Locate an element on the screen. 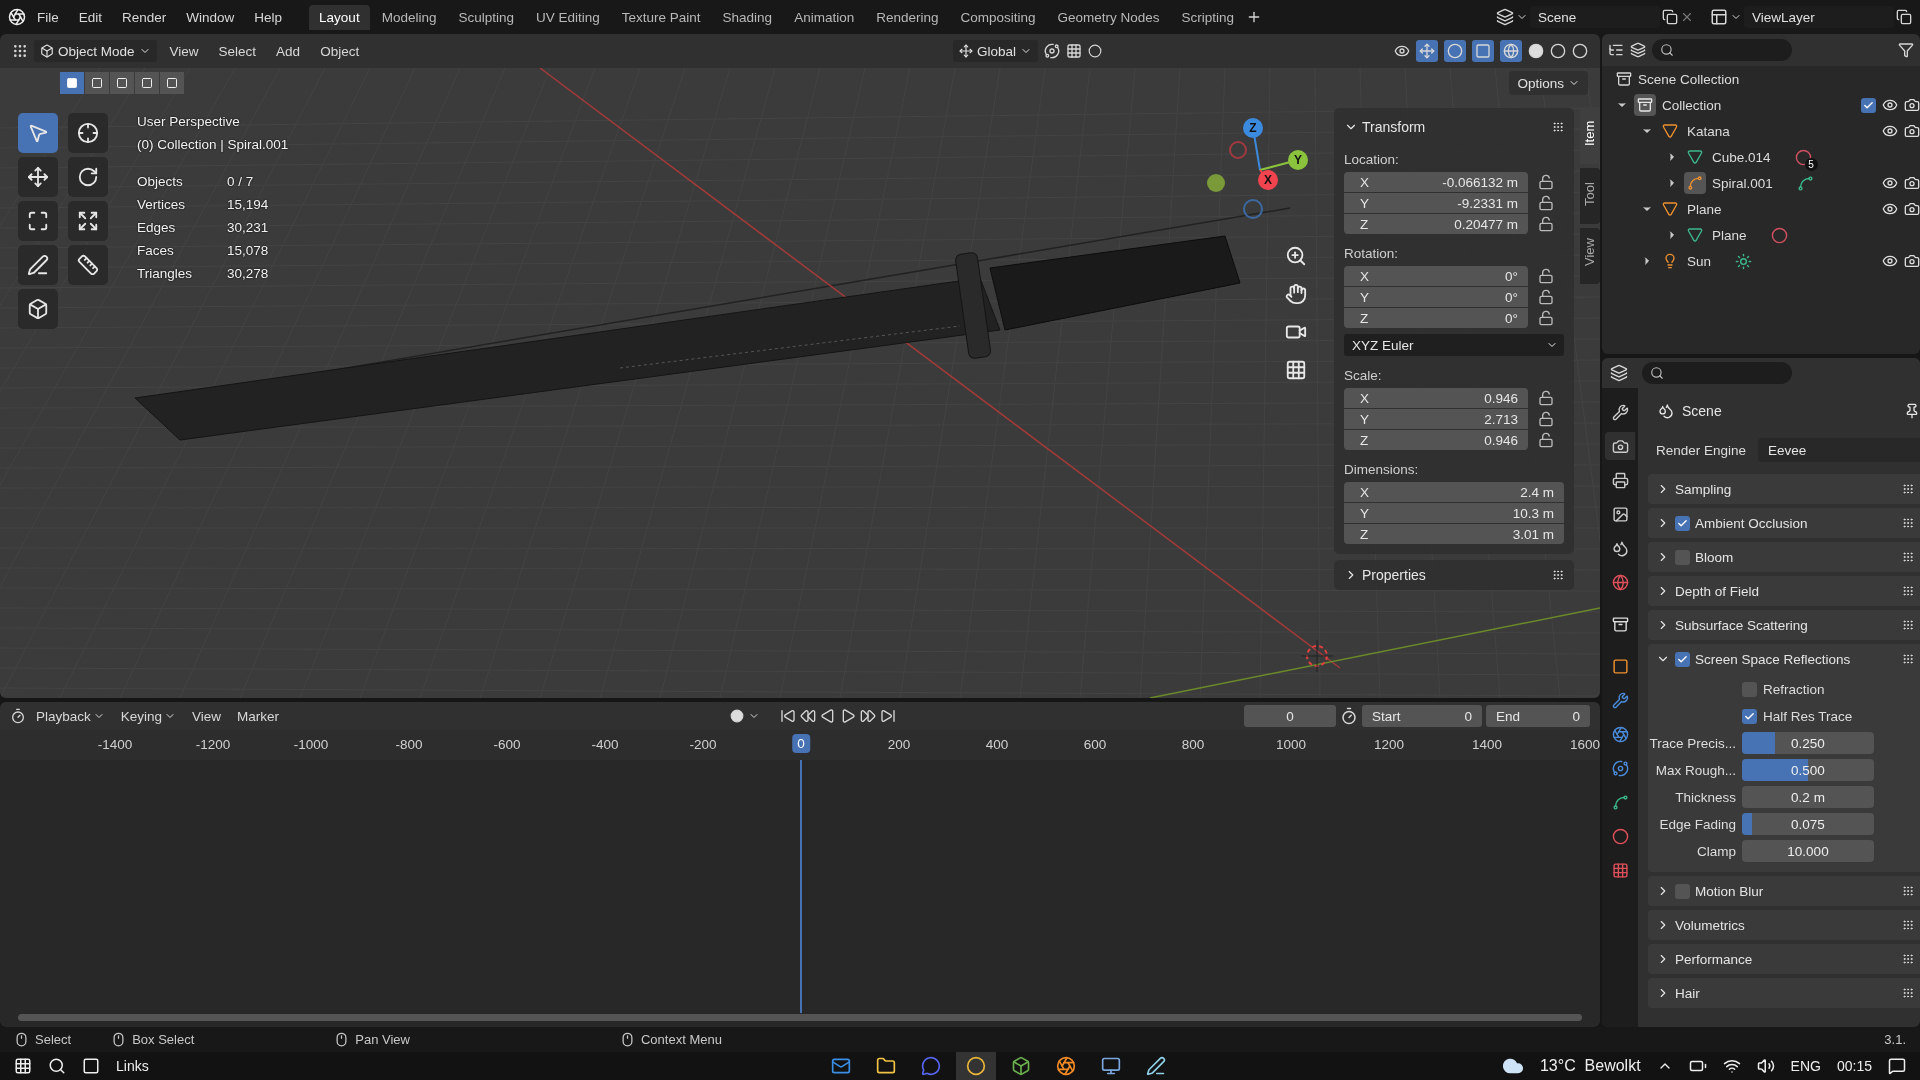 The height and width of the screenshot is (1080, 1920). orientation-dropdown: Global is located at coordinates (995, 51).